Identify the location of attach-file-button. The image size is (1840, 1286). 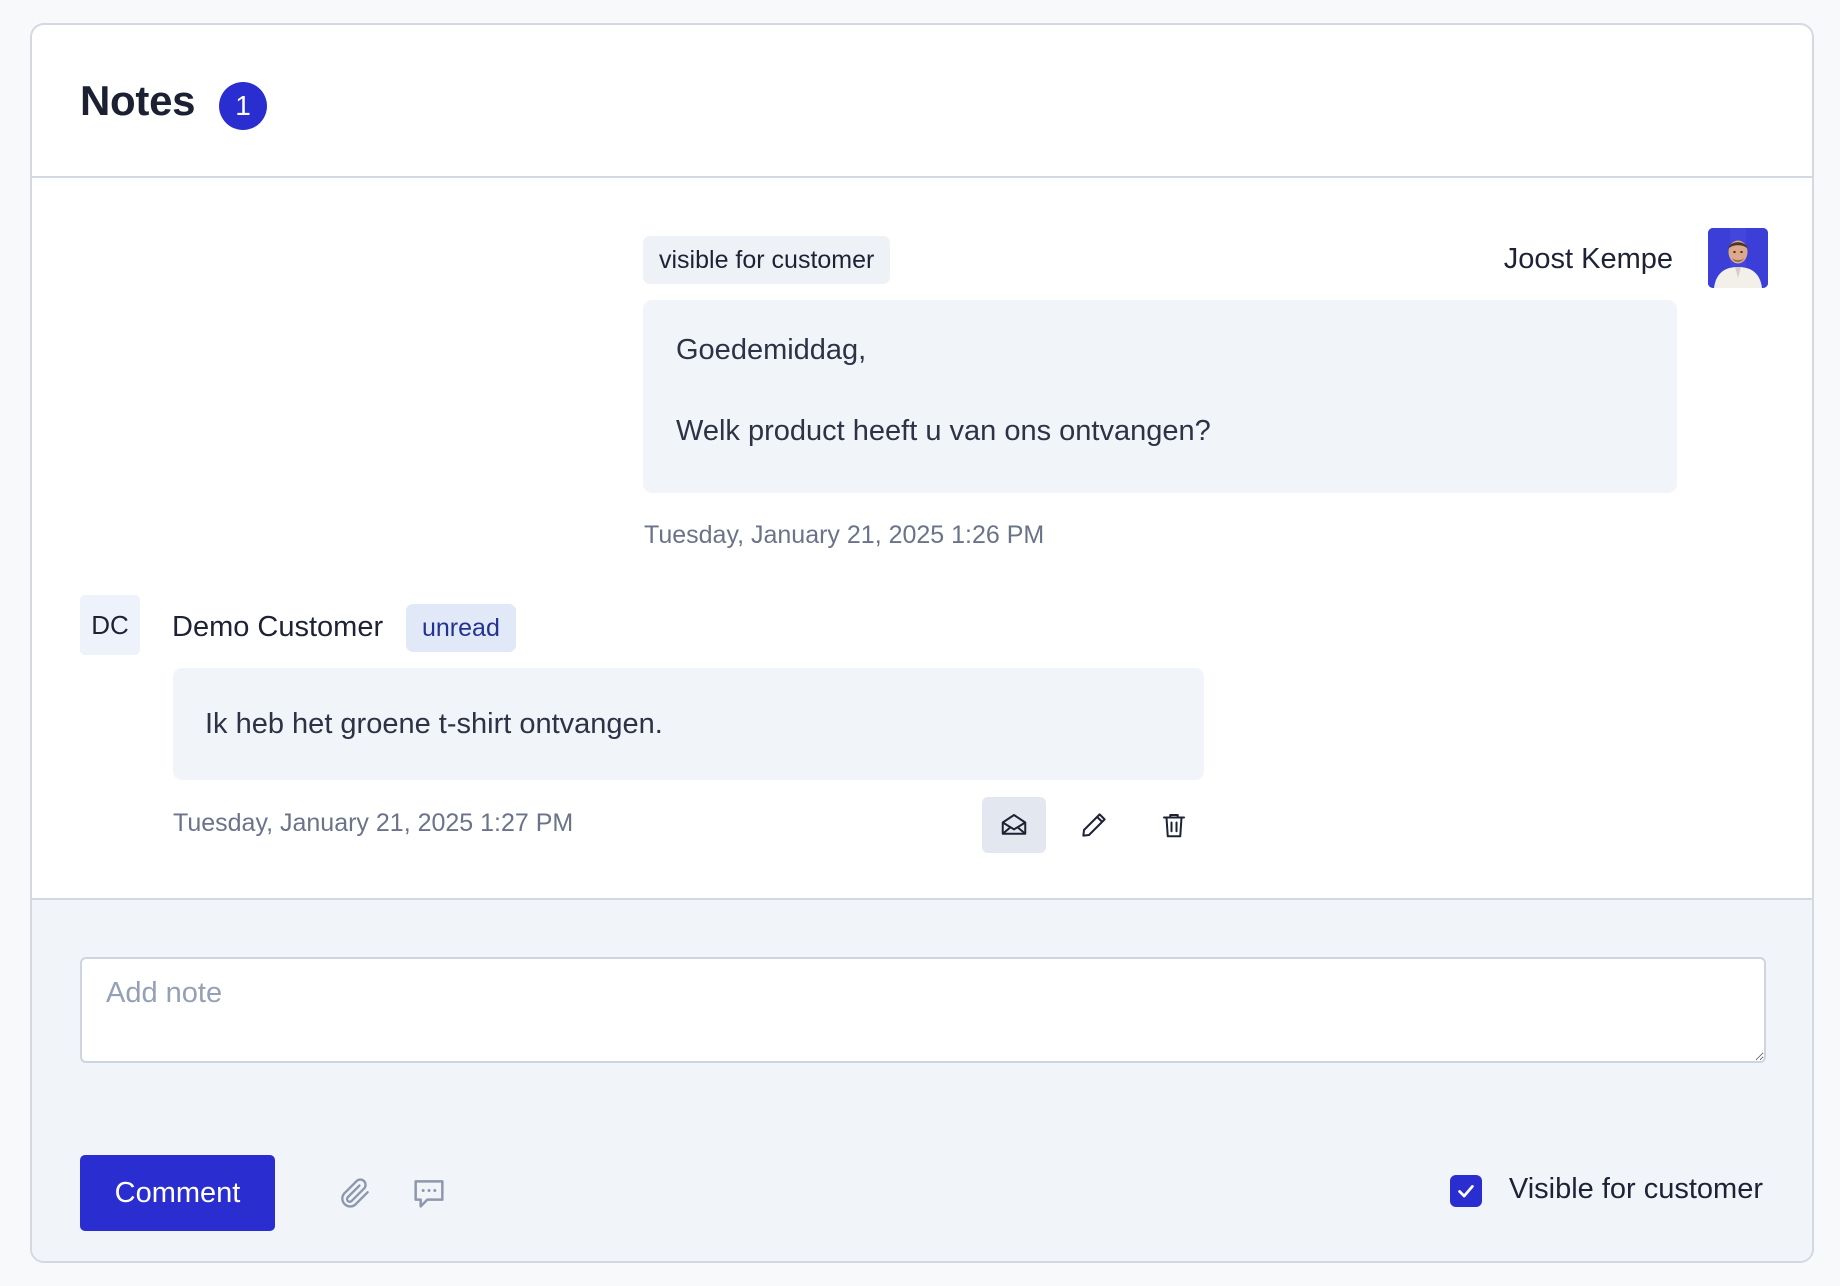
(355, 1193).